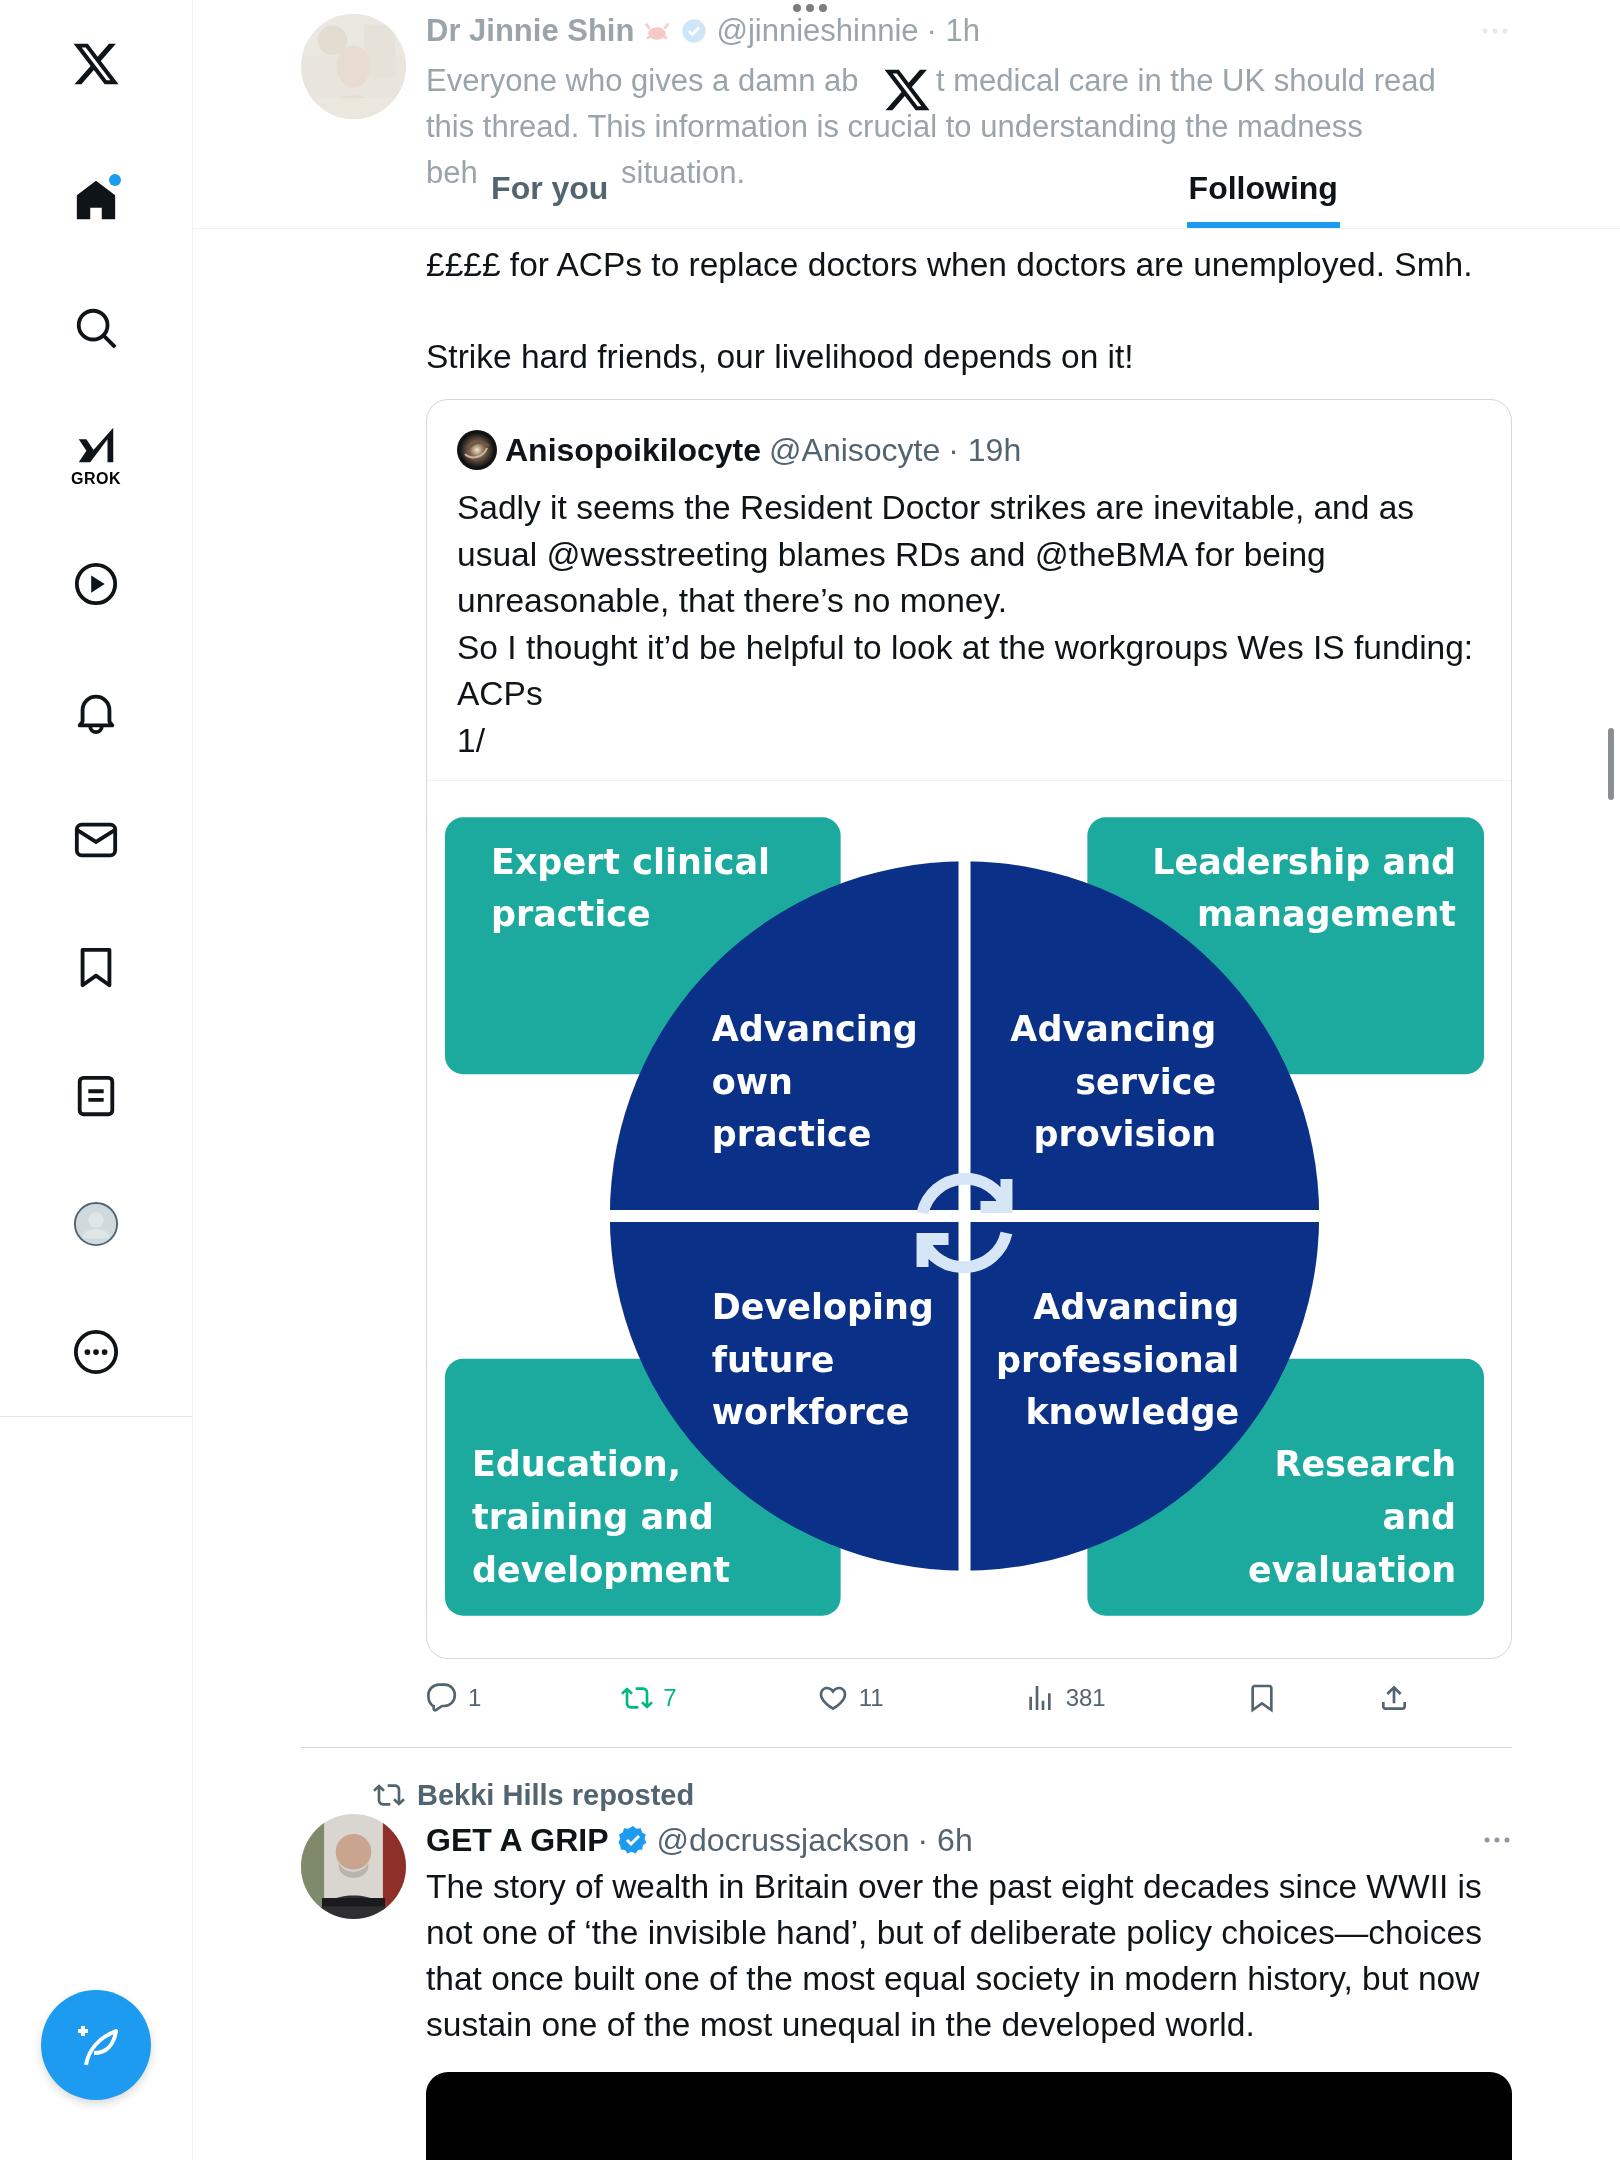 The width and height of the screenshot is (1620, 2160). What do you see at coordinates (1263, 196) in the screenshot?
I see `timeline-tab: Following` at bounding box center [1263, 196].